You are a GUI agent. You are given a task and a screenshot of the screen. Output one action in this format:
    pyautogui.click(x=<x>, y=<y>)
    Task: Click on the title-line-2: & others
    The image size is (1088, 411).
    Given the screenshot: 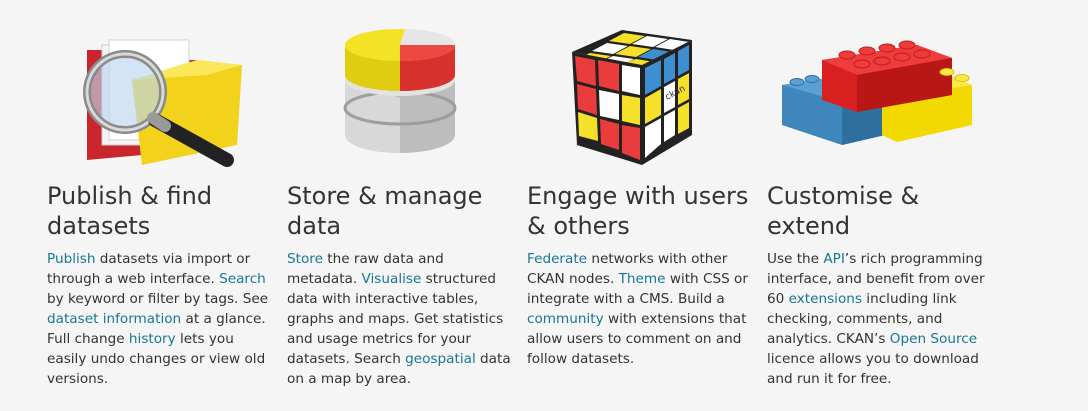 What is the action you would take?
    pyautogui.click(x=578, y=226)
    